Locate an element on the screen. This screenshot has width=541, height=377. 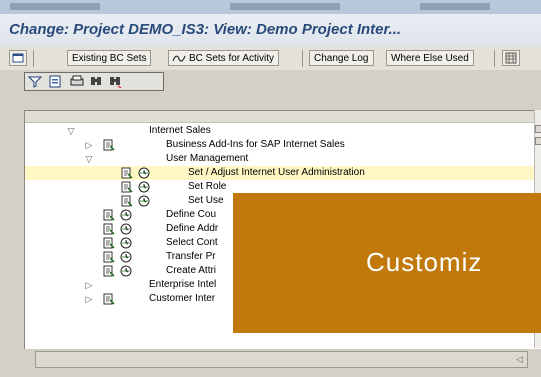
tree-header is located at coordinates (283, 117).